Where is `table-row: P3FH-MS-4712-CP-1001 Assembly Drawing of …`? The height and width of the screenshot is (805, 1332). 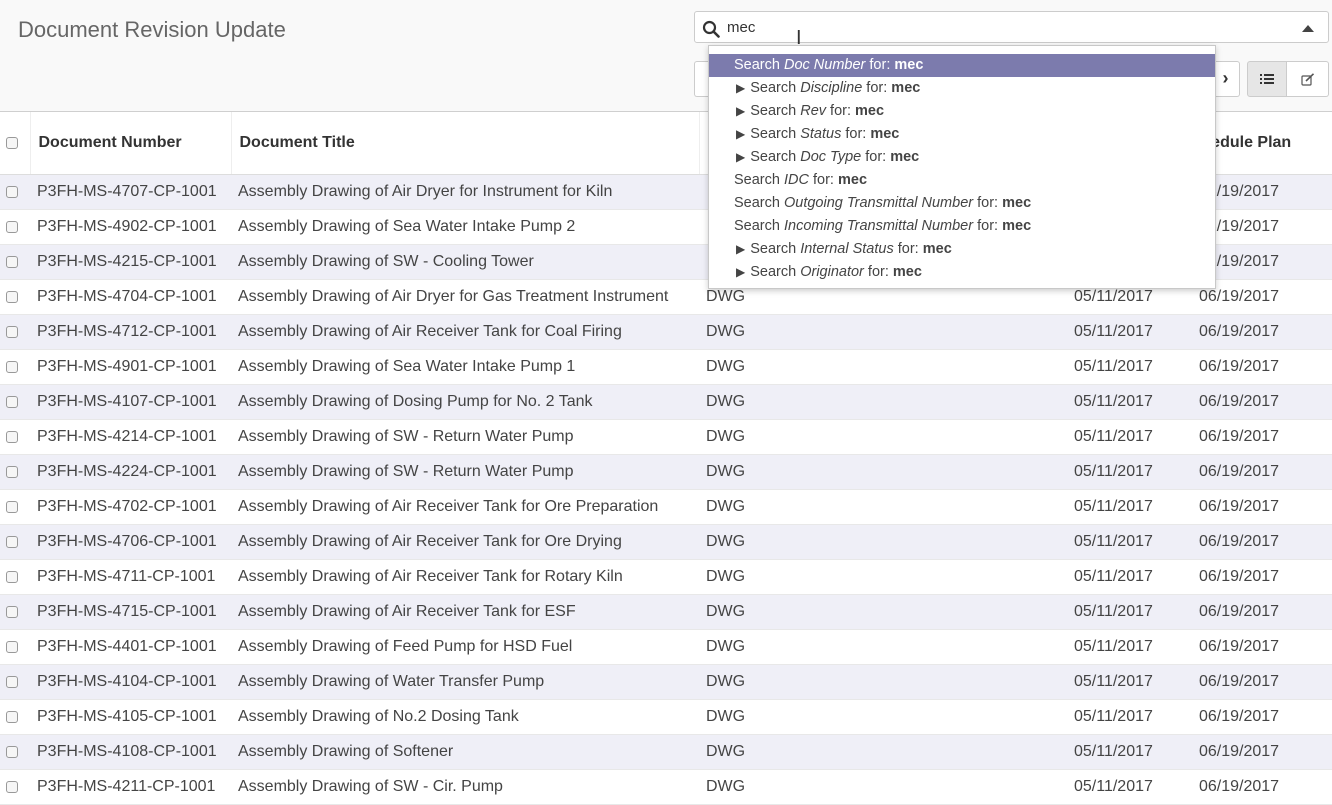 table-row: P3FH-MS-4712-CP-1001 Assembly Drawing of … is located at coordinates (666, 332).